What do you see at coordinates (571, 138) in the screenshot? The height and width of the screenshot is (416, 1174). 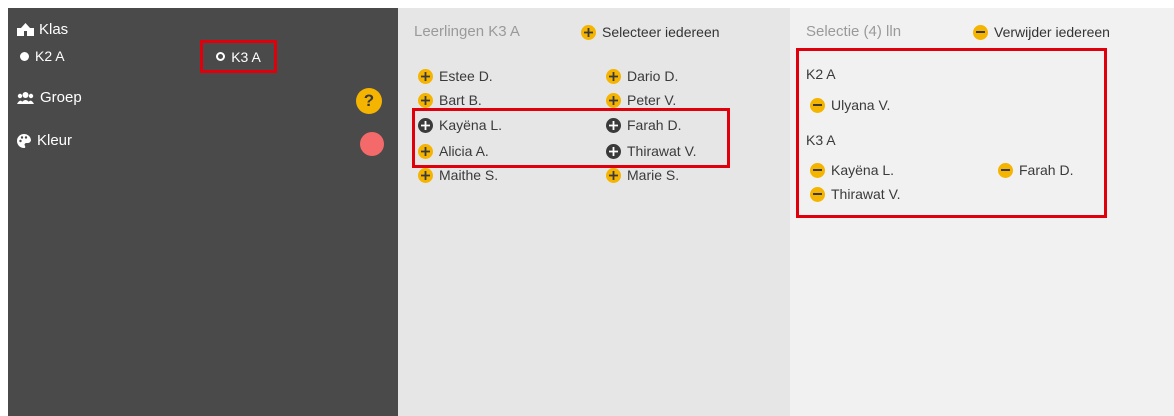 I see `highlight-box` at bounding box center [571, 138].